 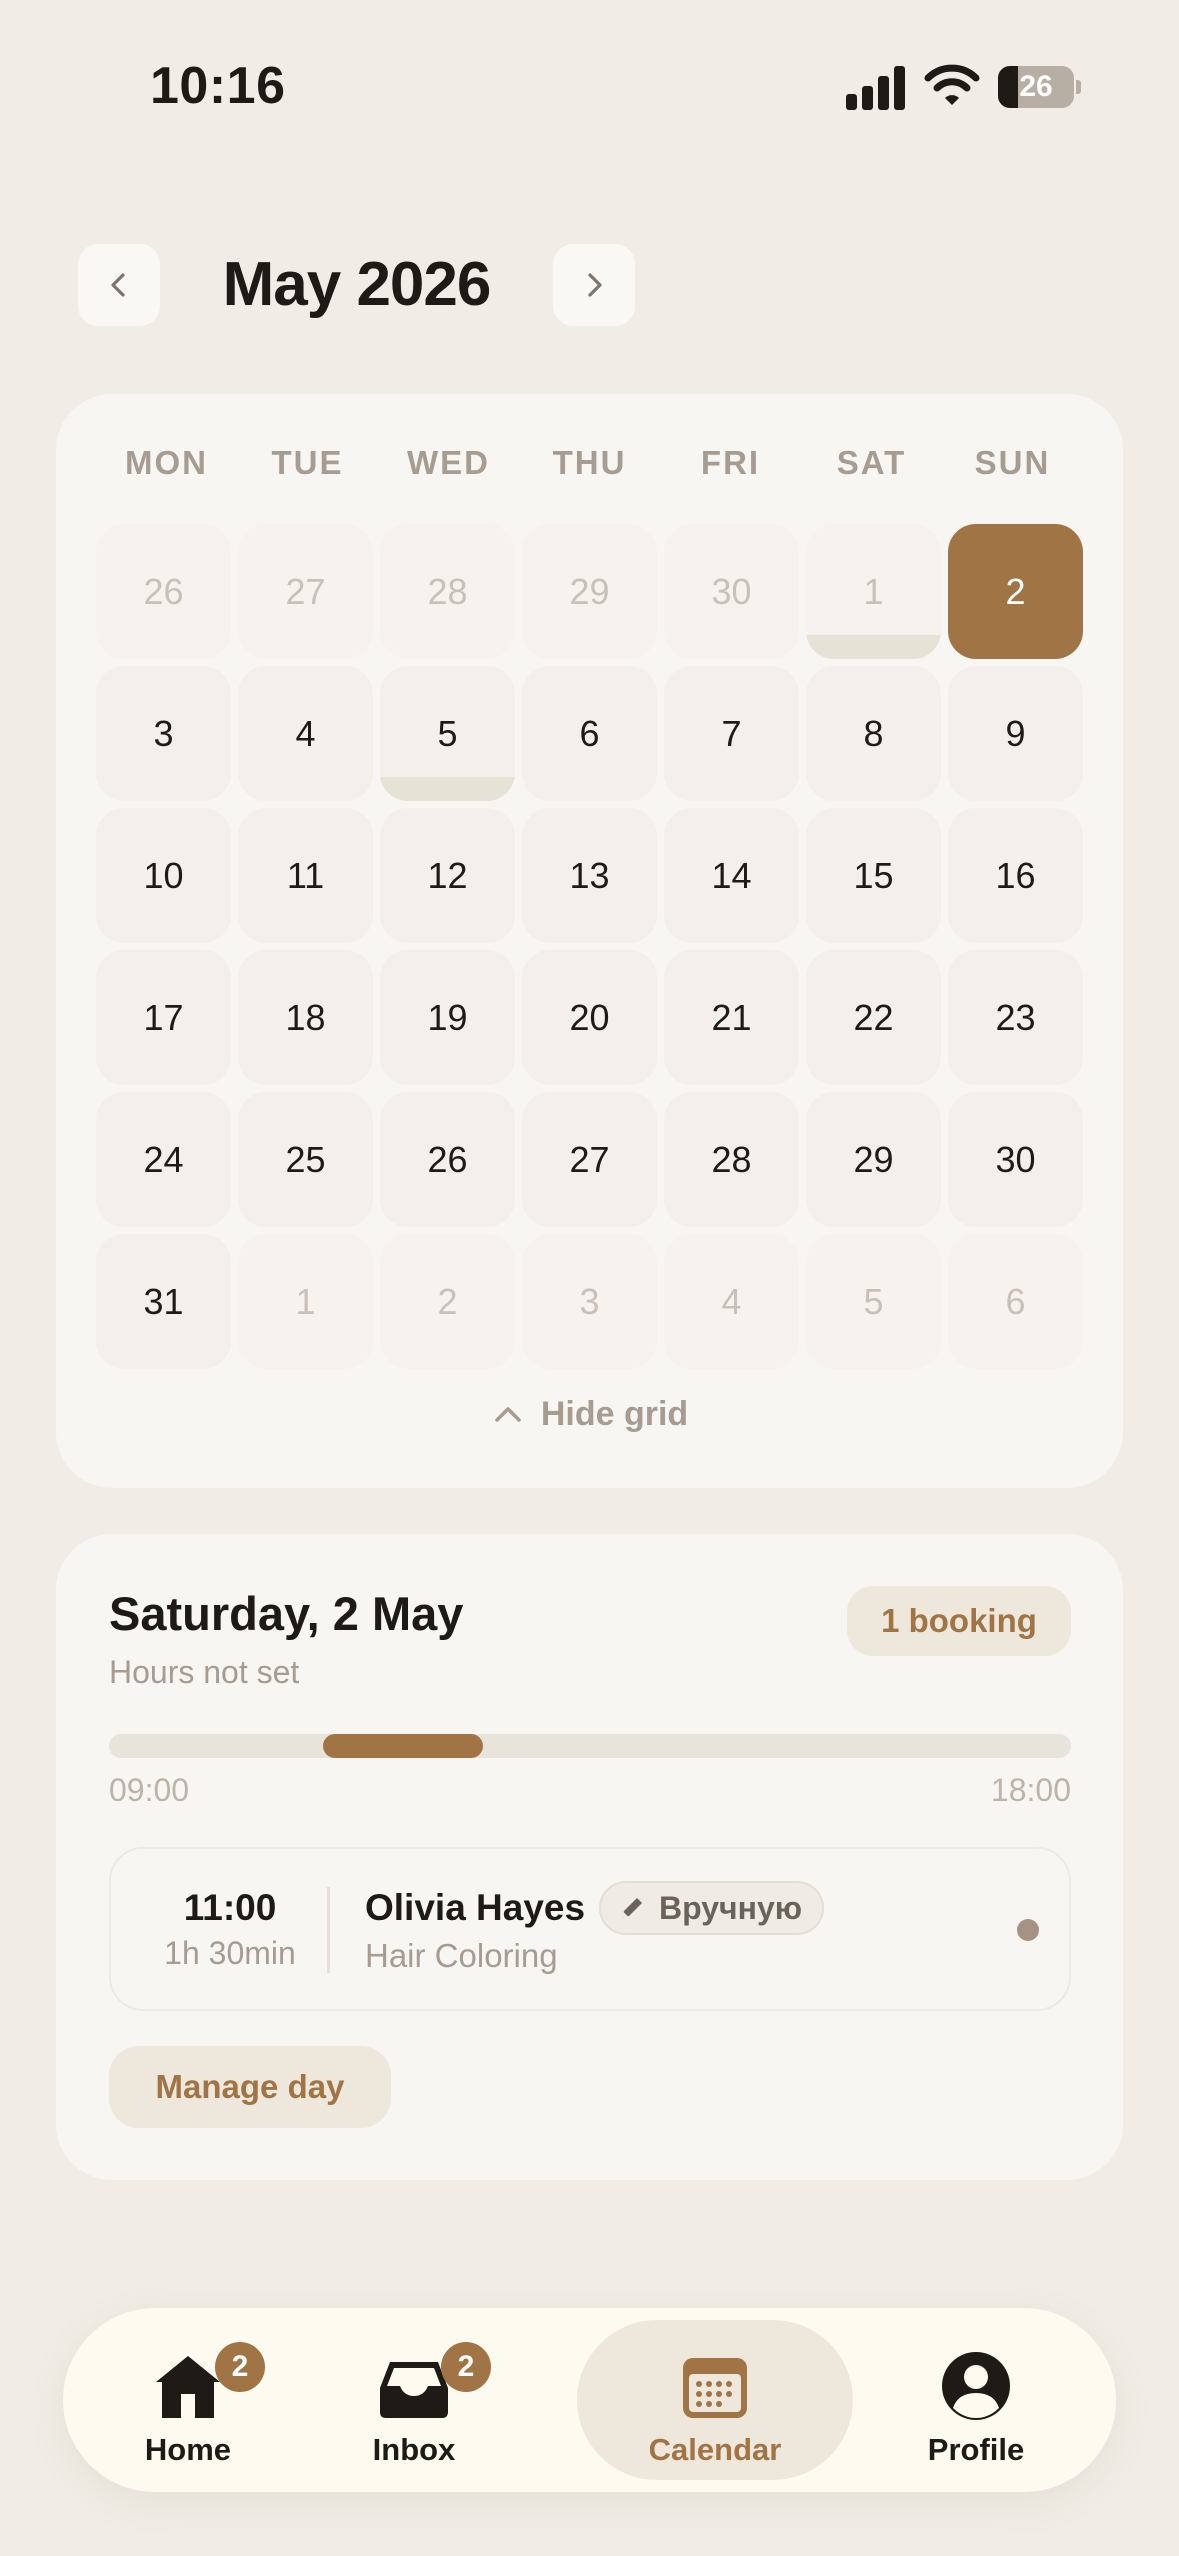 I want to click on weekday-label: SAT, so click(x=871, y=462).